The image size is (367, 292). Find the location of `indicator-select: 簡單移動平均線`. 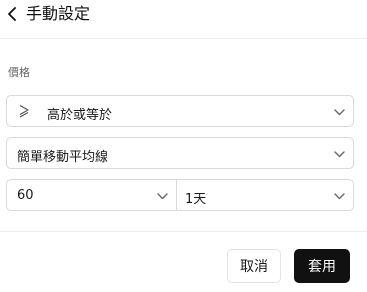

indicator-select: 簡單移動平均線 is located at coordinates (180, 153).